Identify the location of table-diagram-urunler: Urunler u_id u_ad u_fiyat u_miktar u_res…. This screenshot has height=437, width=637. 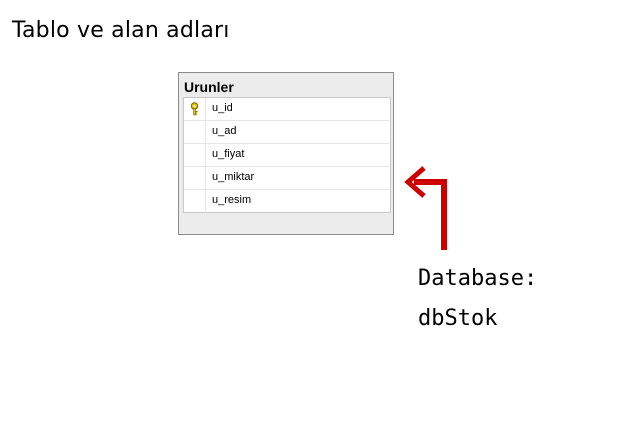
(286, 153).